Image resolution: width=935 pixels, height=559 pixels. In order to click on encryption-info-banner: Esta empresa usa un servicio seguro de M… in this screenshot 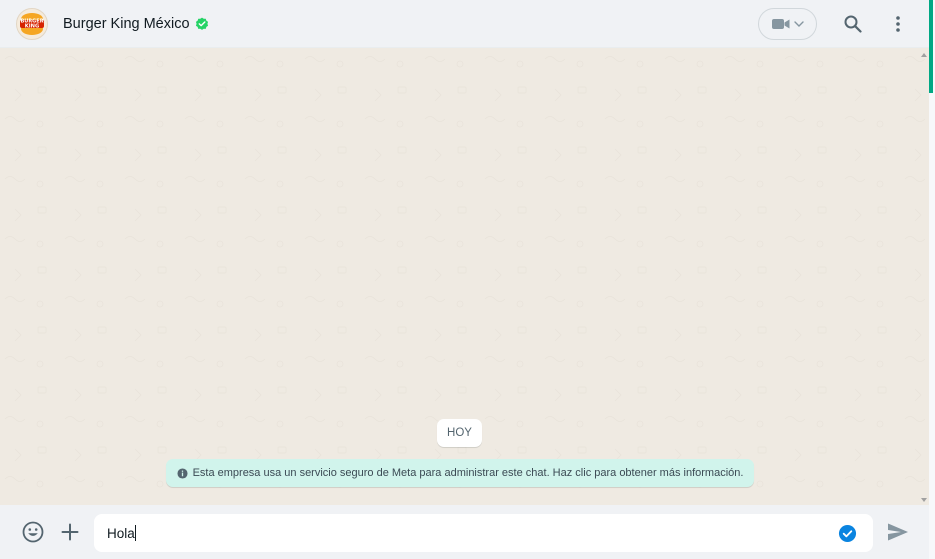, I will do `click(460, 473)`.